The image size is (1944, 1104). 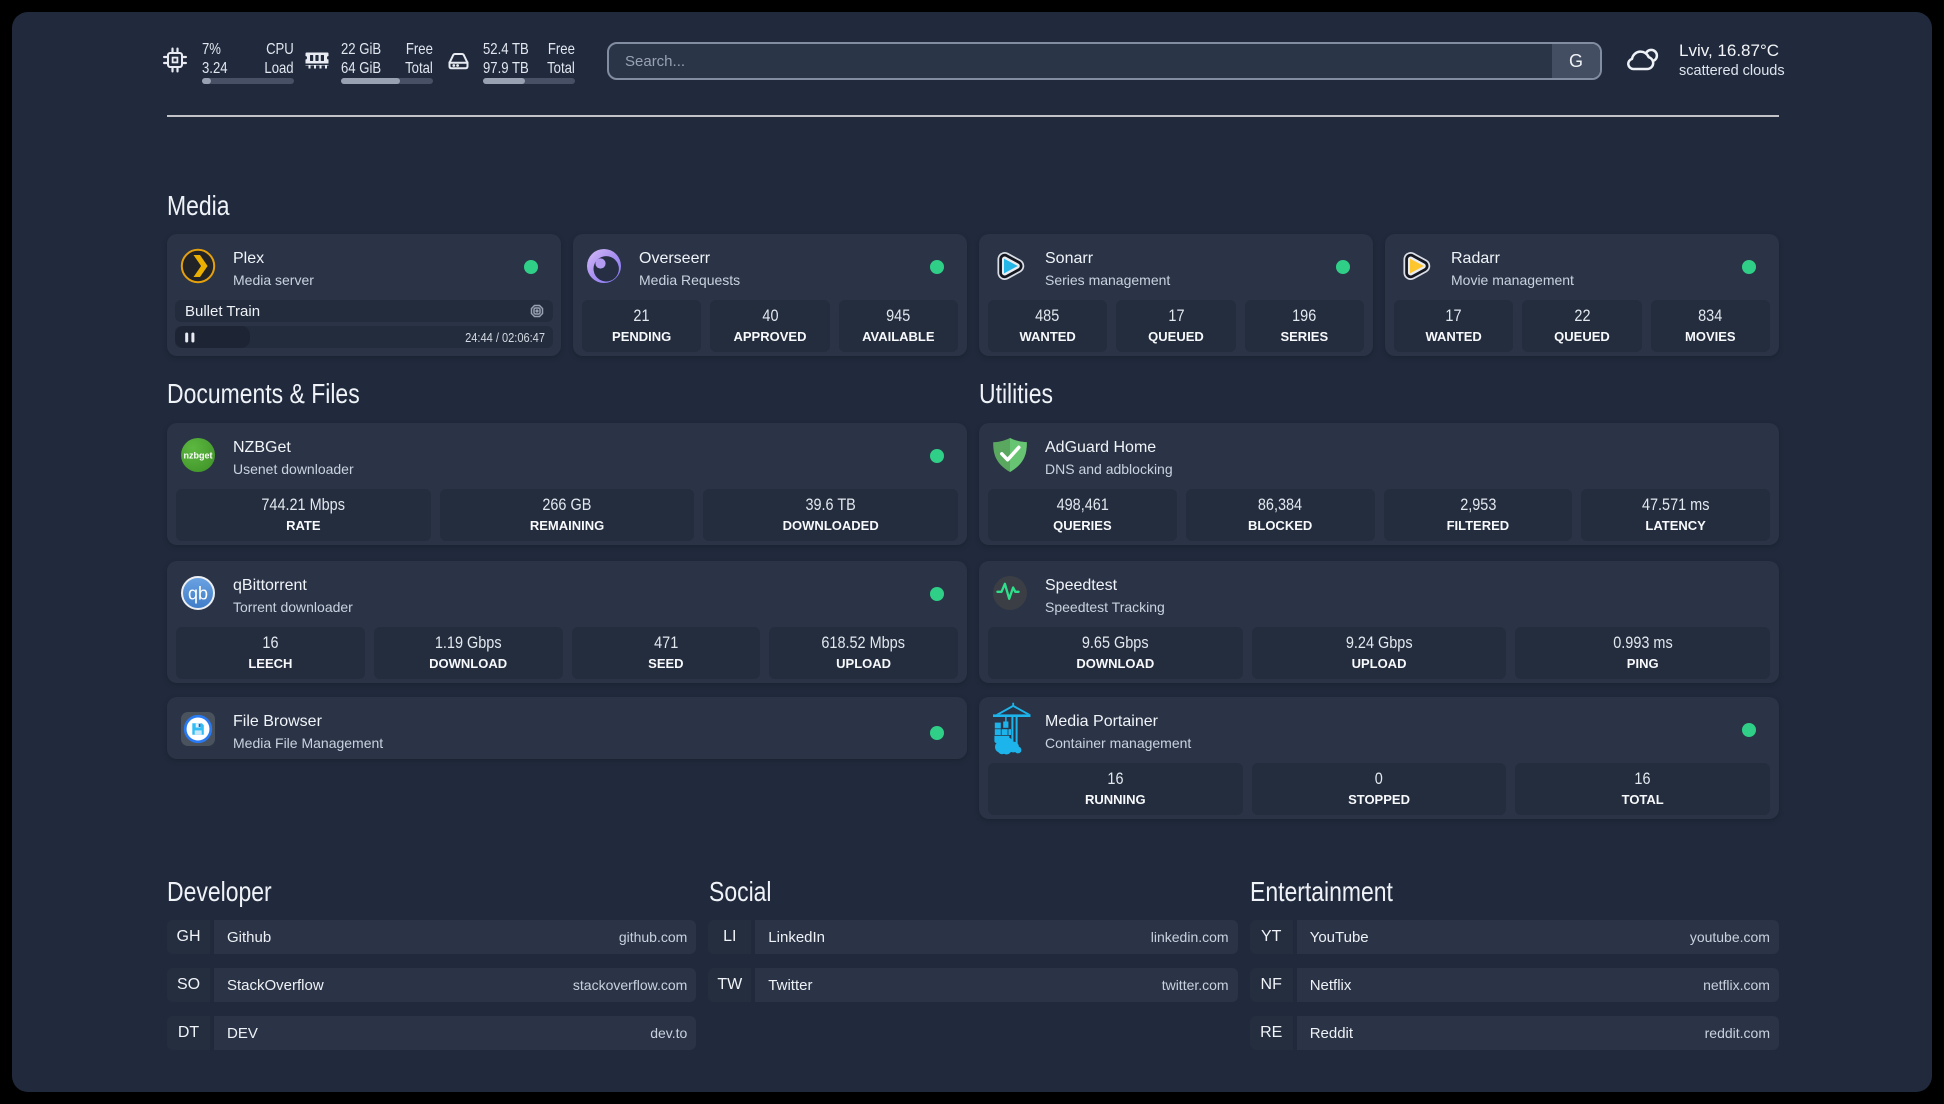 What do you see at coordinates (198, 594) in the screenshot?
I see `svg-text: qb` at bounding box center [198, 594].